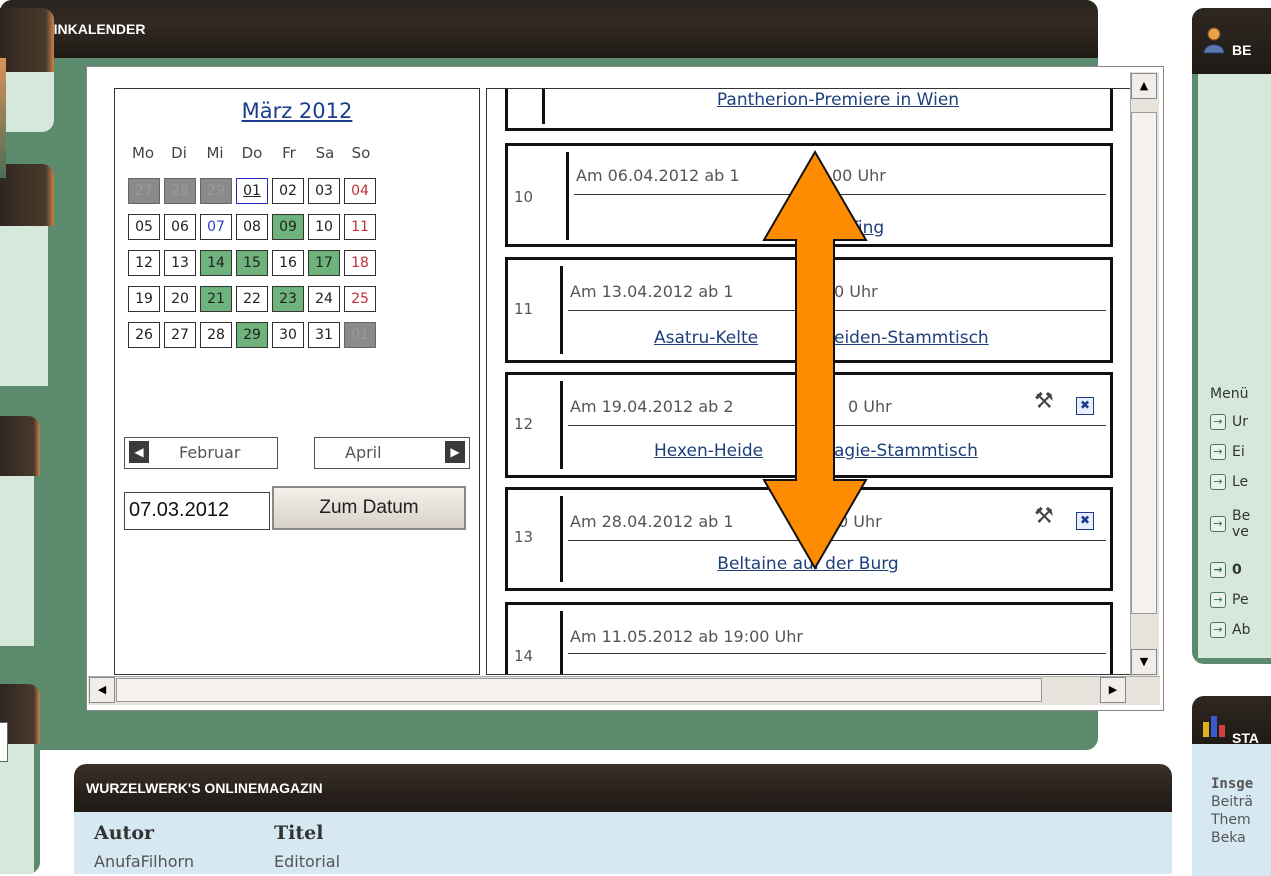  I want to click on calendar-day: 11, so click(360, 227).